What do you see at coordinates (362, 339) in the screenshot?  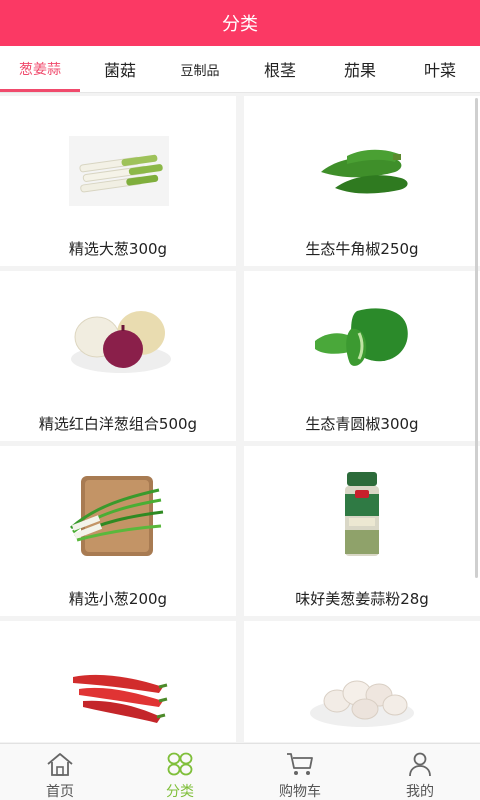 I see `green-bell-pepper-icon` at bounding box center [362, 339].